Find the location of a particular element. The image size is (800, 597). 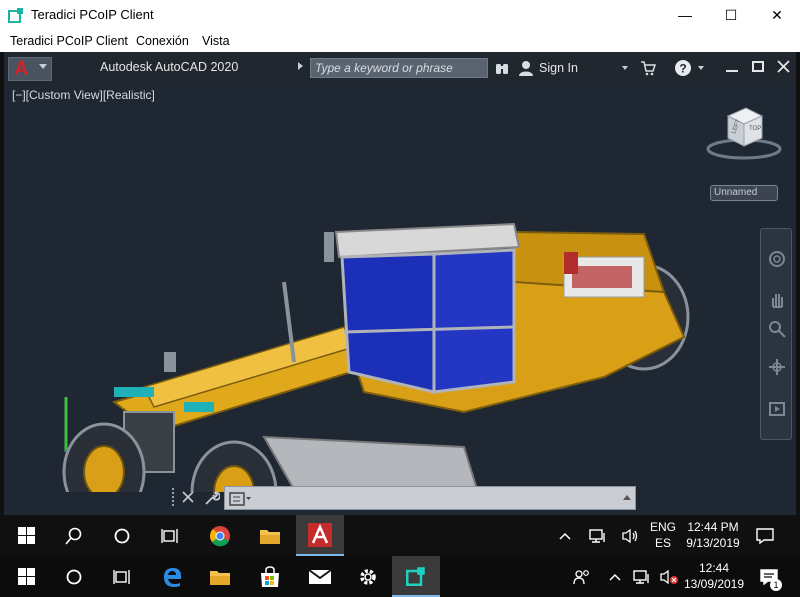

local-taskbar: 12:44 13/09/2019 1 is located at coordinates (400, 576).